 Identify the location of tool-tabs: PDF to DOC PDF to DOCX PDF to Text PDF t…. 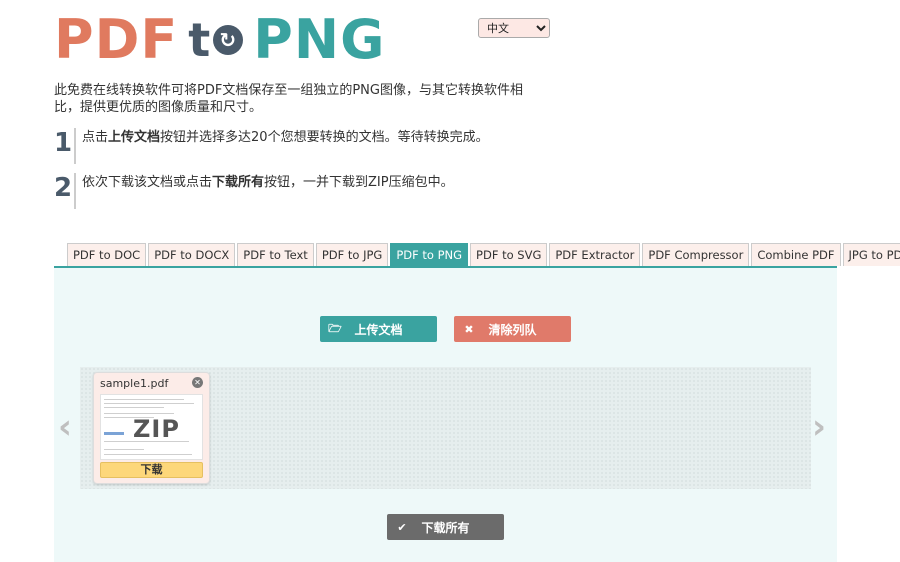
(477, 255).